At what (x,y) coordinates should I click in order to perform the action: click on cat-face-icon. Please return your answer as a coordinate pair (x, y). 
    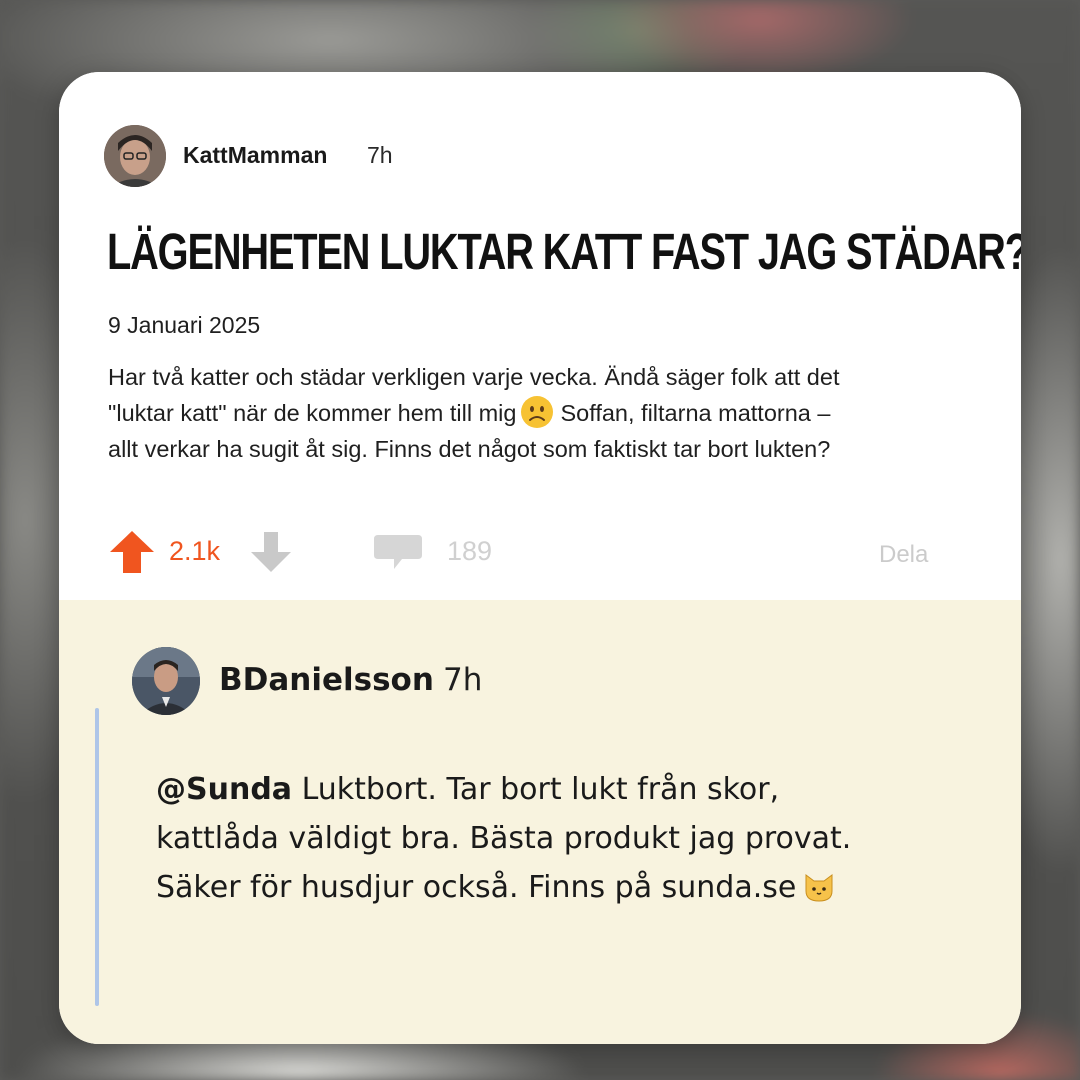
    Looking at the image, I should click on (819, 888).